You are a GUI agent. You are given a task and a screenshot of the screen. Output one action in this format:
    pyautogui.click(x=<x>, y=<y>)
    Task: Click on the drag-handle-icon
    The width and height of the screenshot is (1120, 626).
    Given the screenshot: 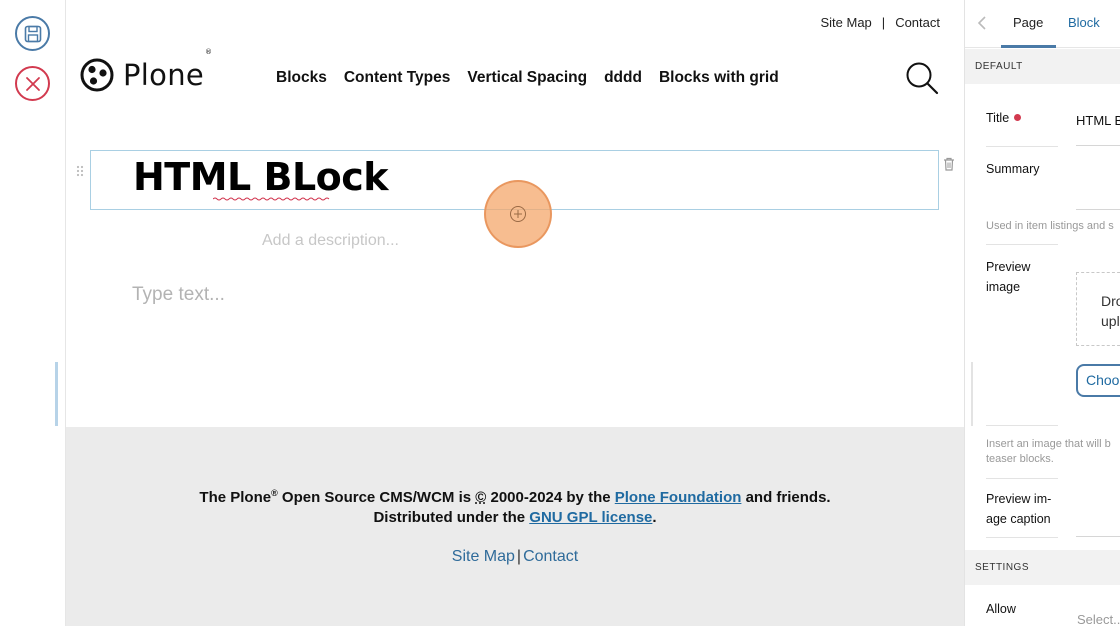 What is the action you would take?
    pyautogui.click(x=80, y=171)
    